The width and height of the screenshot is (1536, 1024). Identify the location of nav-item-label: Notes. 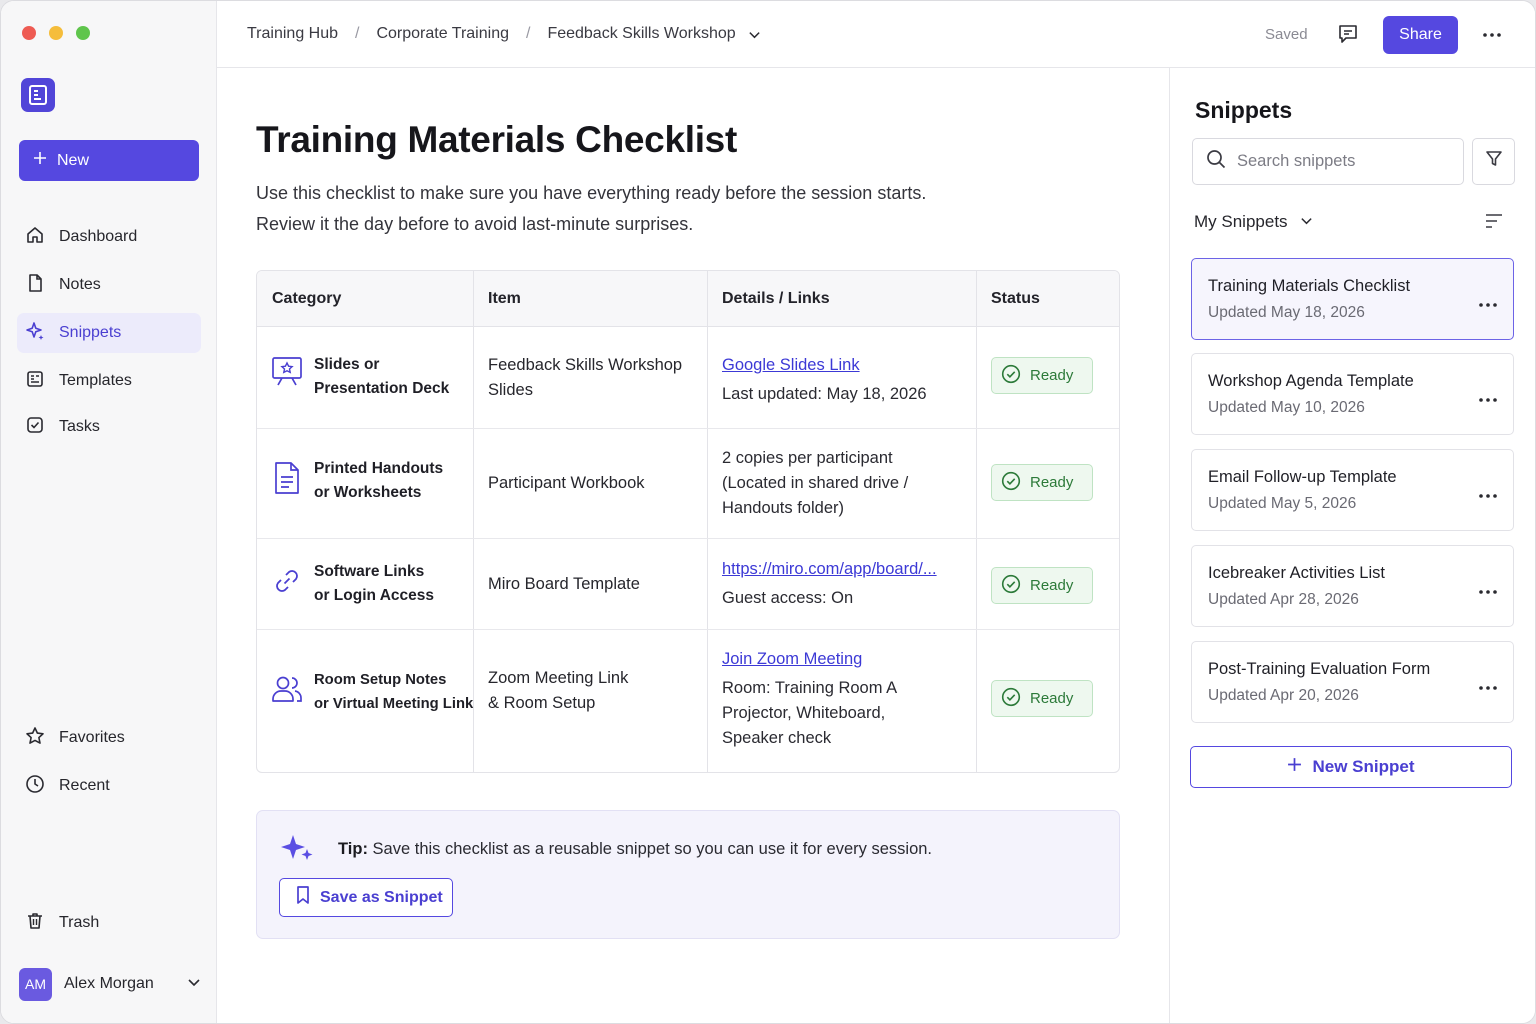
(80, 284).